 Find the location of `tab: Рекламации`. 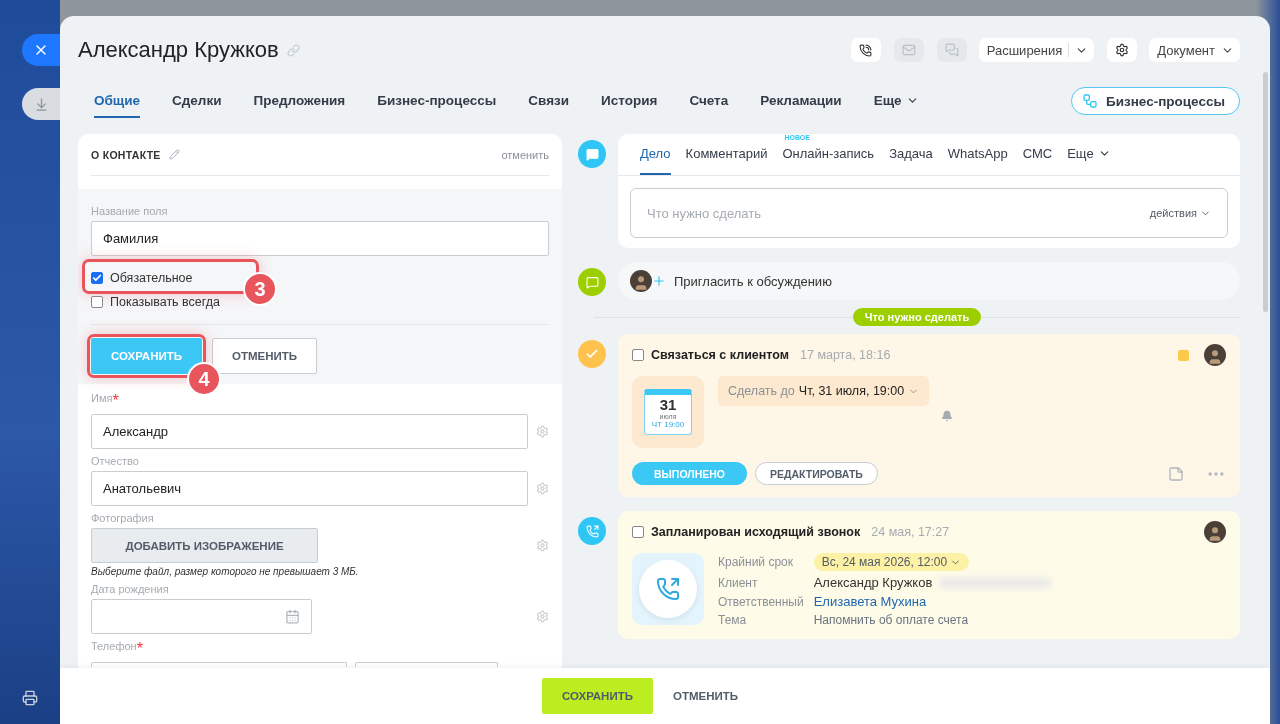

tab: Рекламации is located at coordinates (801, 101).